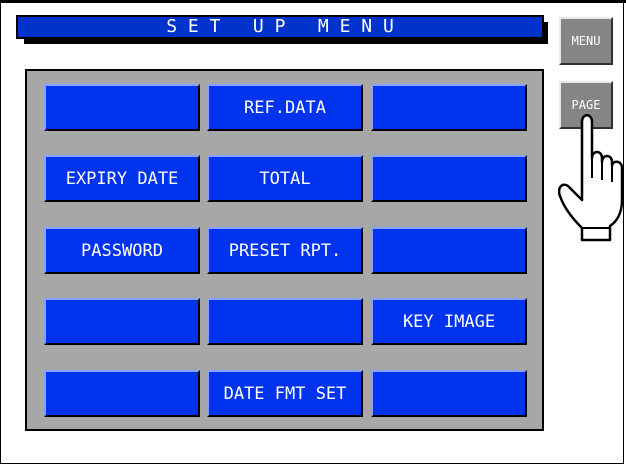  Describe the element at coordinates (313, 1) in the screenshot. I see `top-rule` at that location.